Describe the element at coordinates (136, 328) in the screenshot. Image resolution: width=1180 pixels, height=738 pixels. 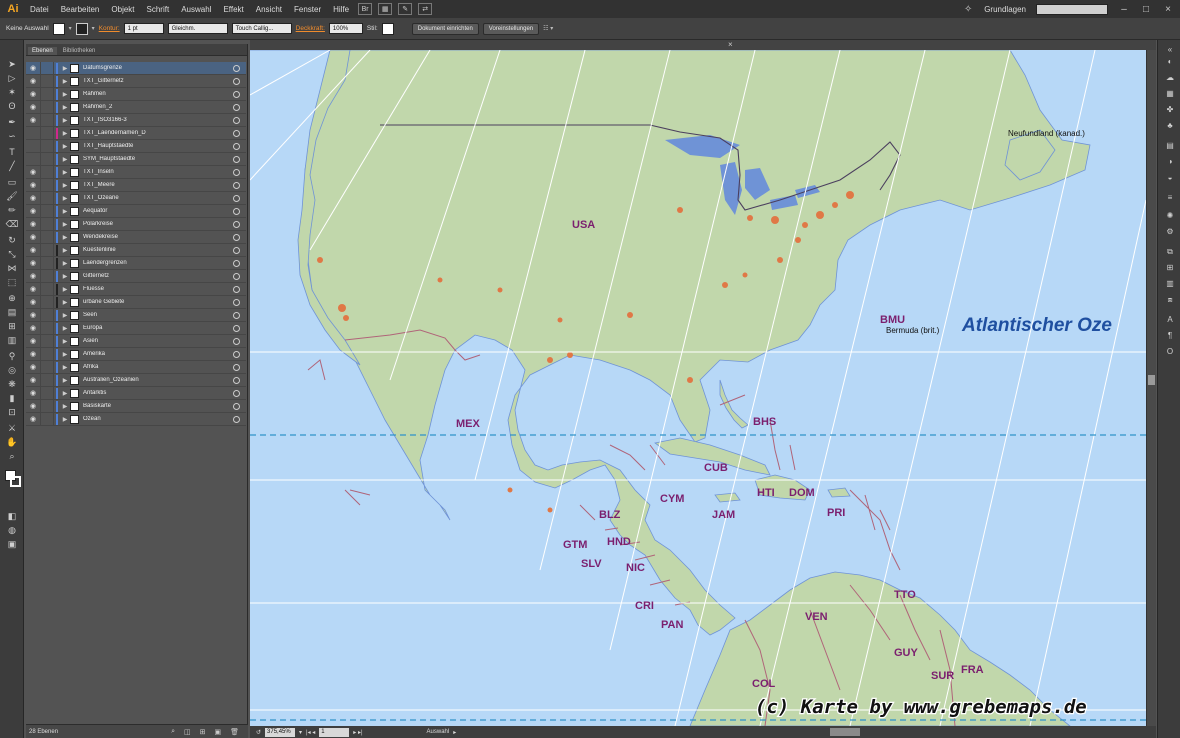
I see `layer-row: ◉ ▶ Europa` at that location.